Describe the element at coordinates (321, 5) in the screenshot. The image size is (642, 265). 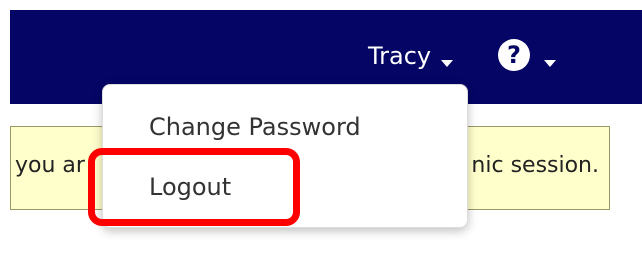
I see `top-border` at that location.